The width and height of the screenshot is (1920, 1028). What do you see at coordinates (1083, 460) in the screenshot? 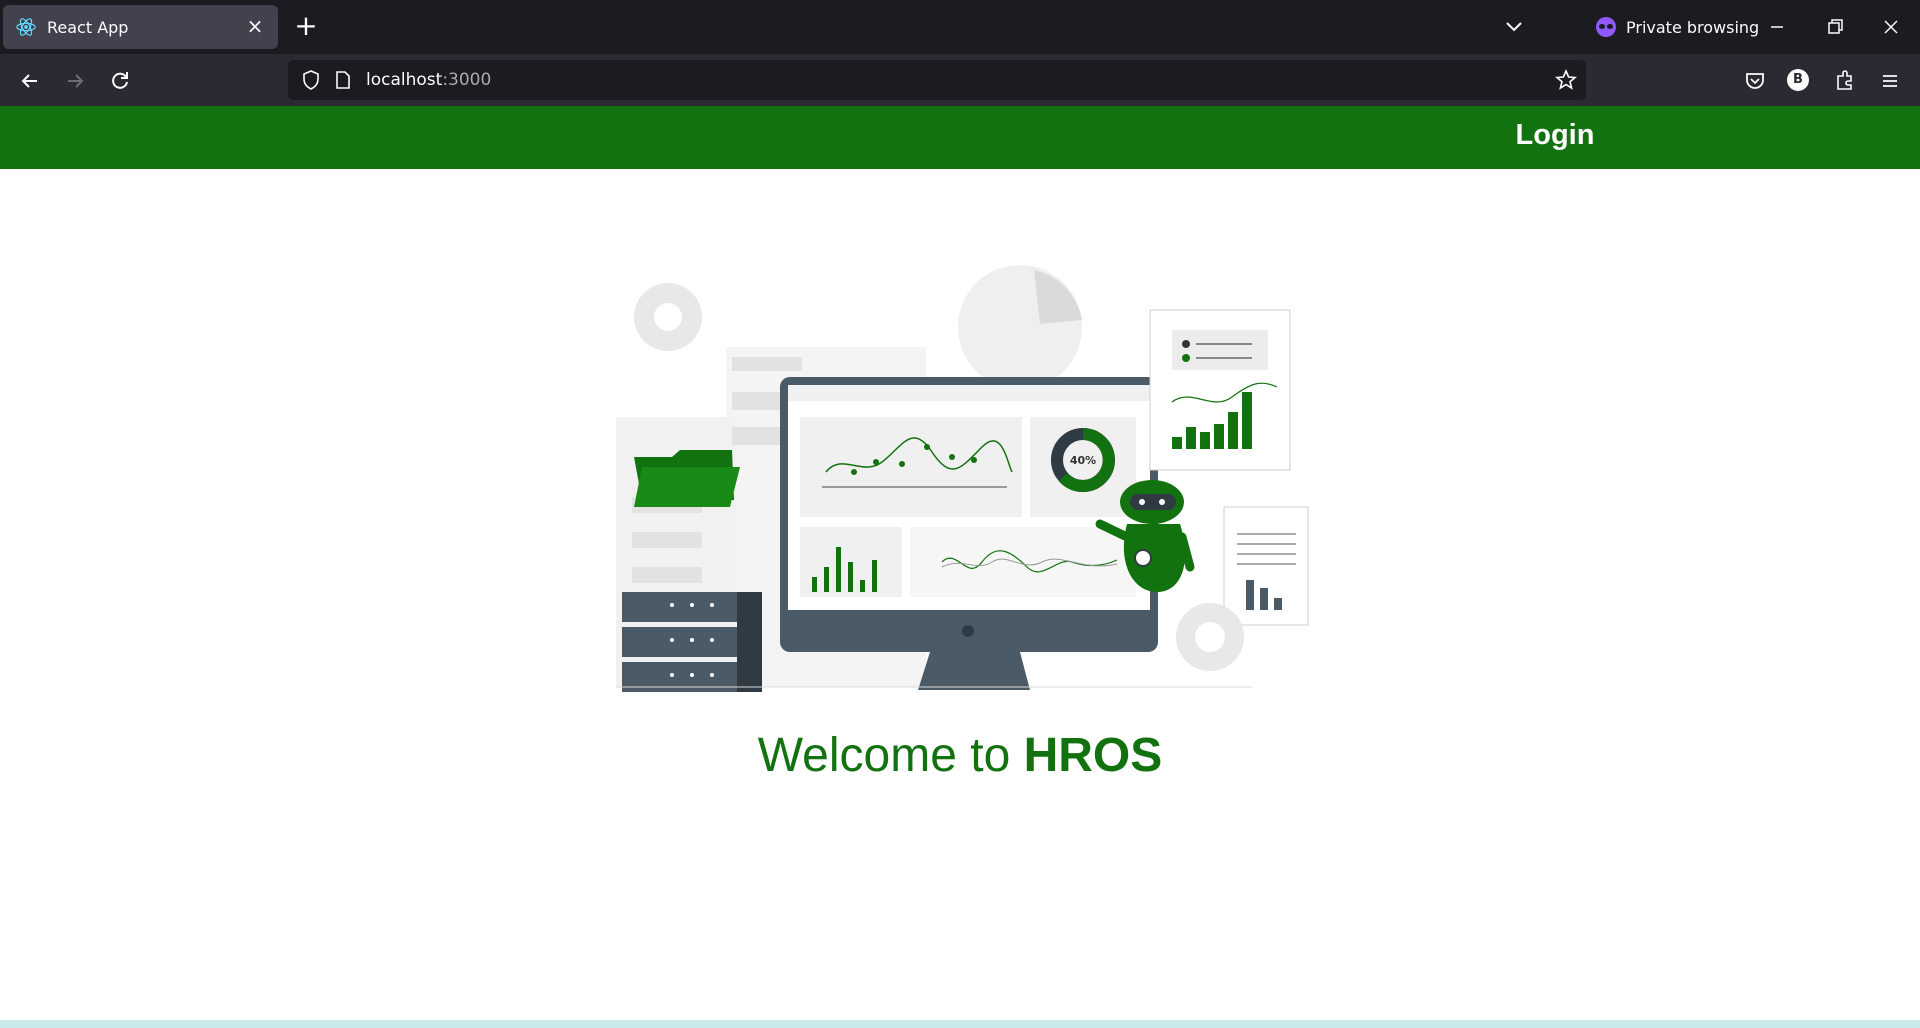
I see `donut-label: 40%` at bounding box center [1083, 460].